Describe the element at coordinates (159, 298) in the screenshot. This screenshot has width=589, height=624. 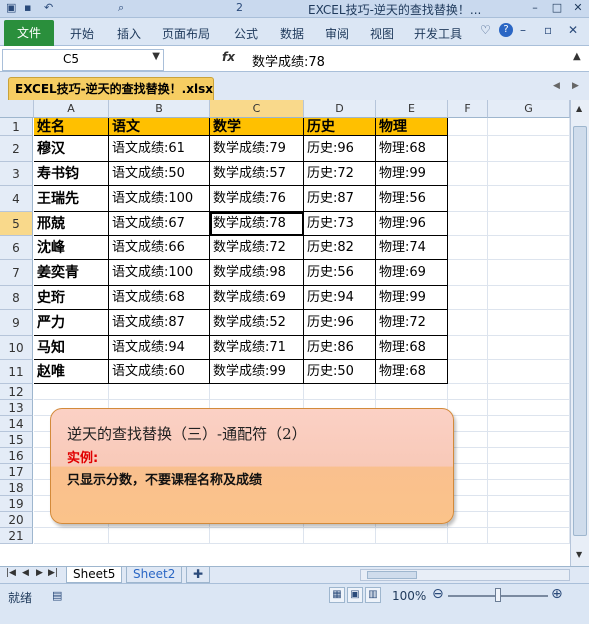
I see `score-cell: 语文成绩:68` at that location.